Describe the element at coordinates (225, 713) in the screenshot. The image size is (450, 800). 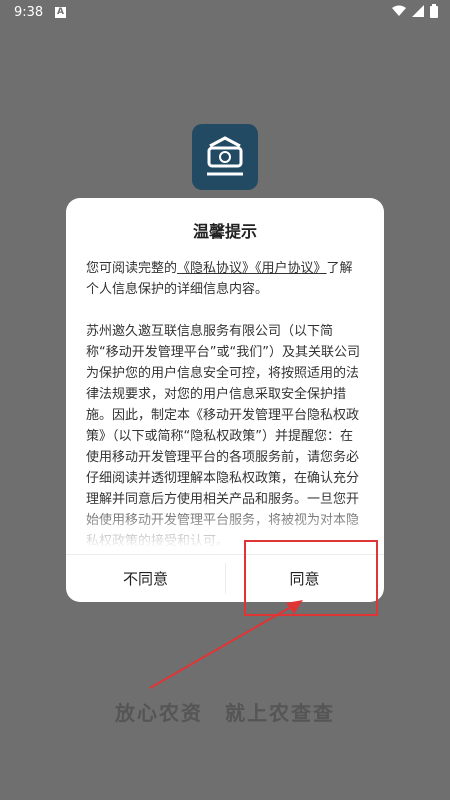
I see `app-slogan: 放心农资 就上农查查` at that location.